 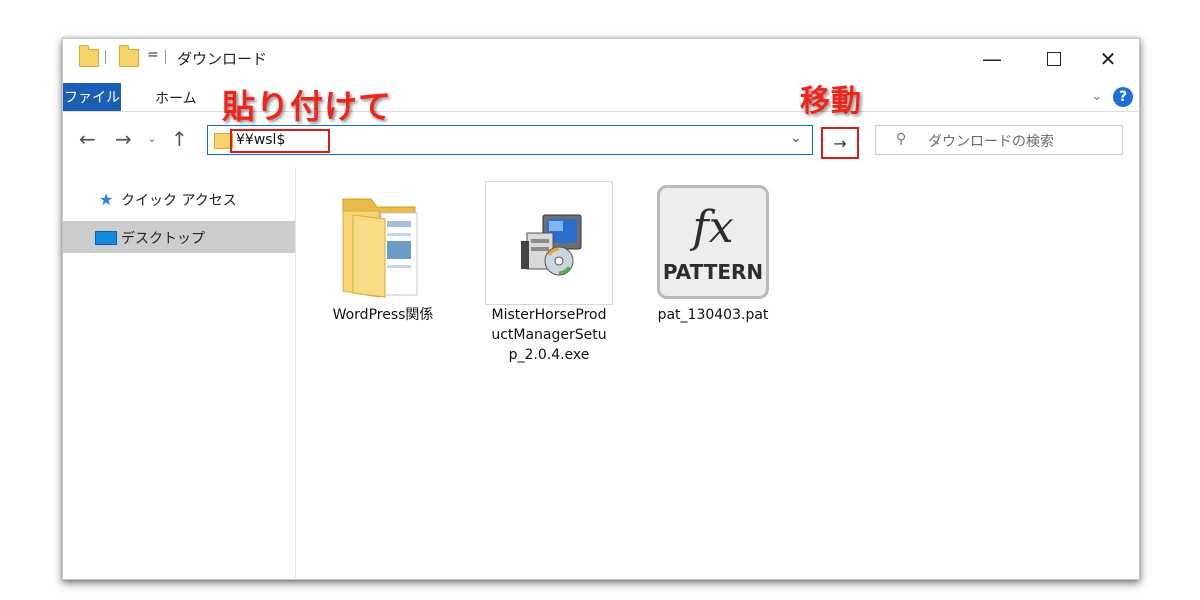 What do you see at coordinates (123, 139) in the screenshot?
I see `forward-button: →` at bounding box center [123, 139].